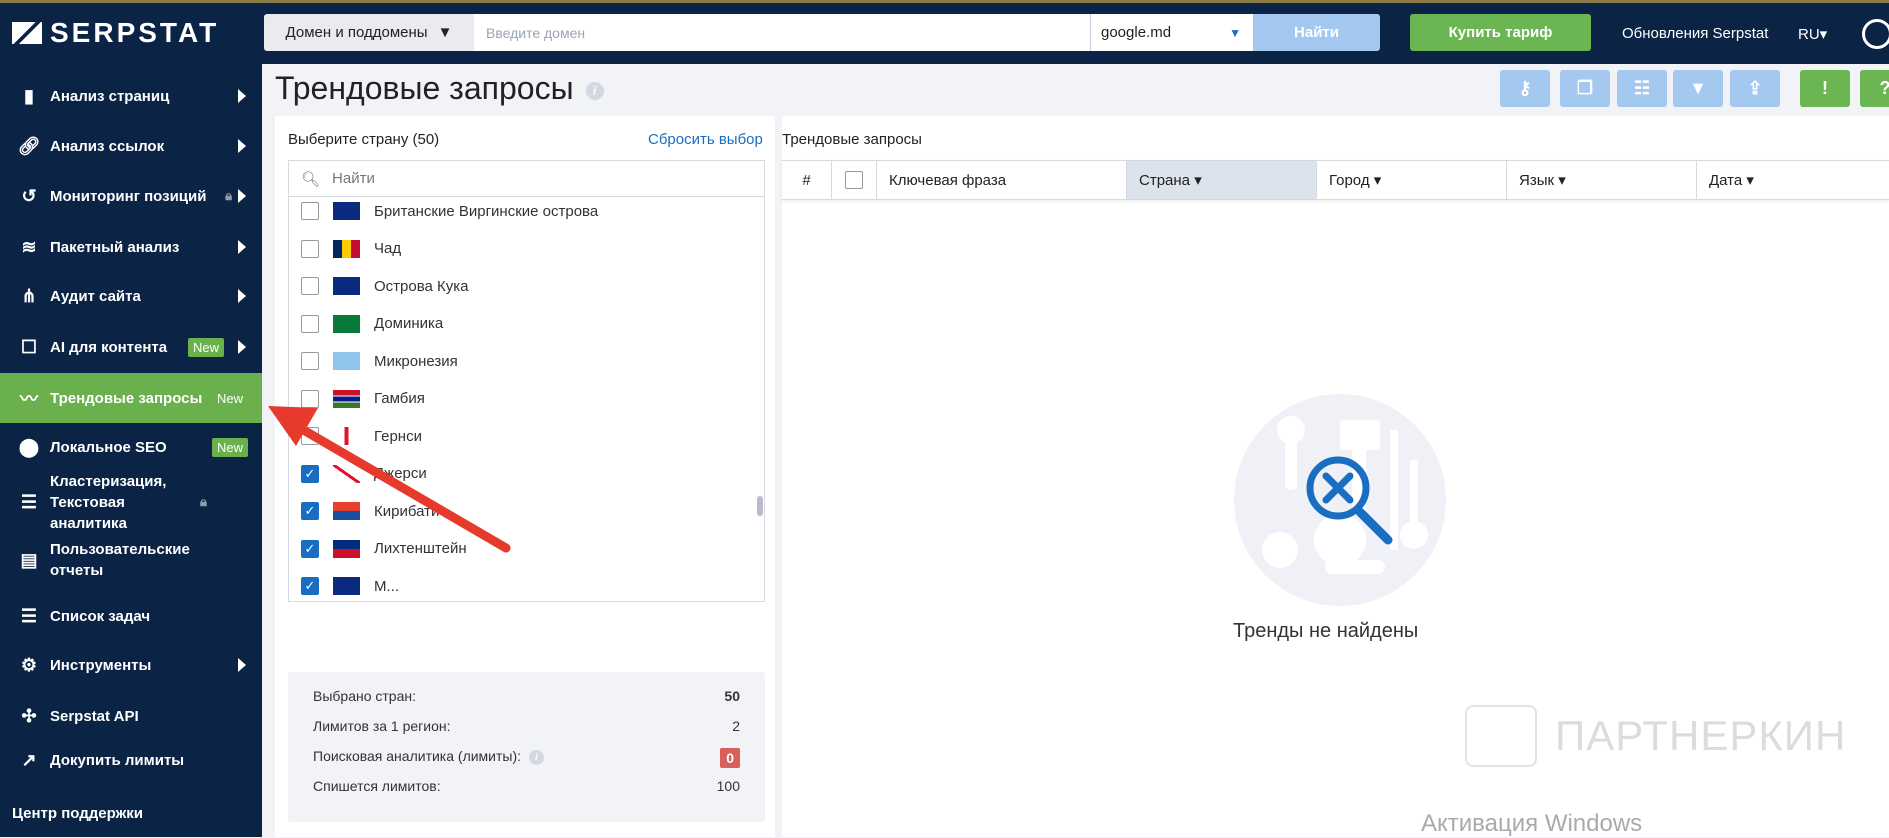 The width and height of the screenshot is (1889, 838). What do you see at coordinates (760, 506) in the screenshot?
I see `scrollbar` at bounding box center [760, 506].